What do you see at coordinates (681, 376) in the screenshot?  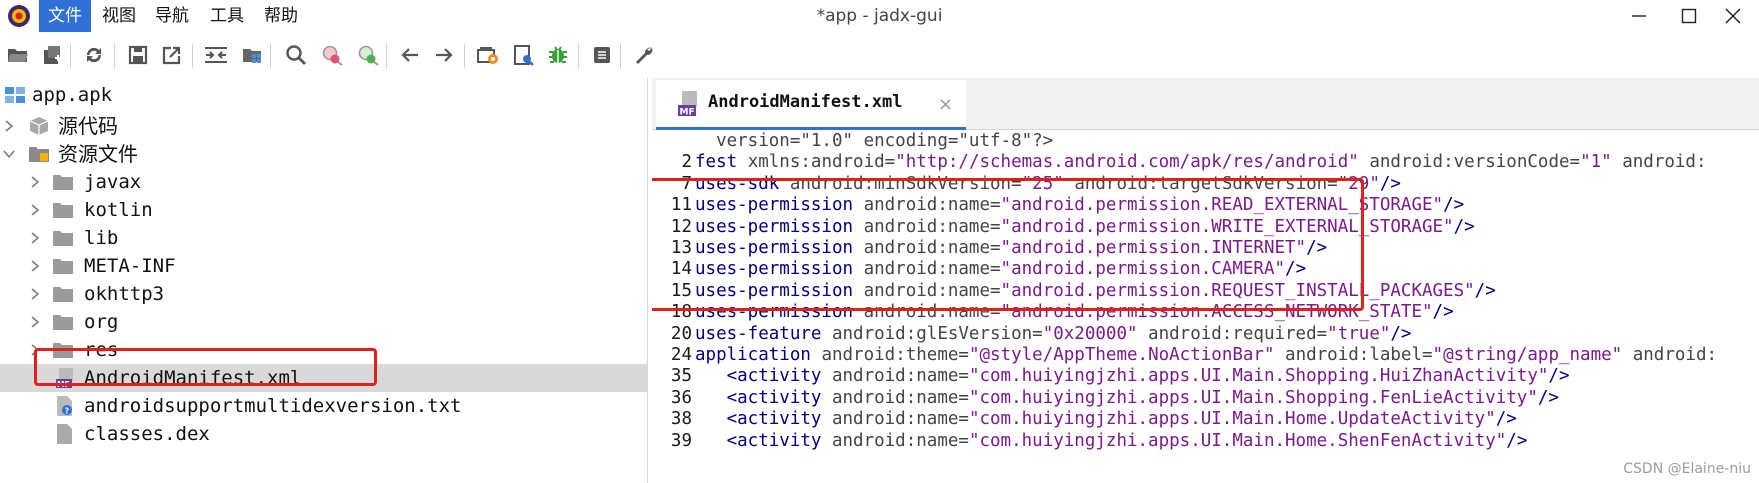 I see `line-number: 35` at bounding box center [681, 376].